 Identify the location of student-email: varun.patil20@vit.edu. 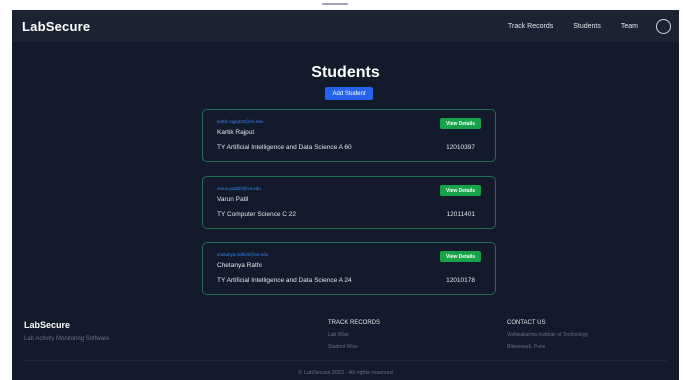
(239, 188).